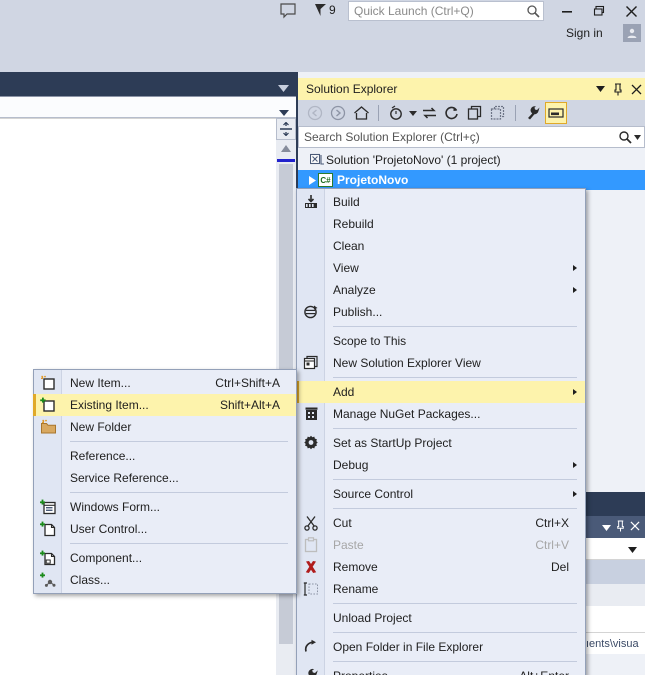 The height and width of the screenshot is (675, 645). I want to click on menu-item-shortcut: Del, so click(559, 567).